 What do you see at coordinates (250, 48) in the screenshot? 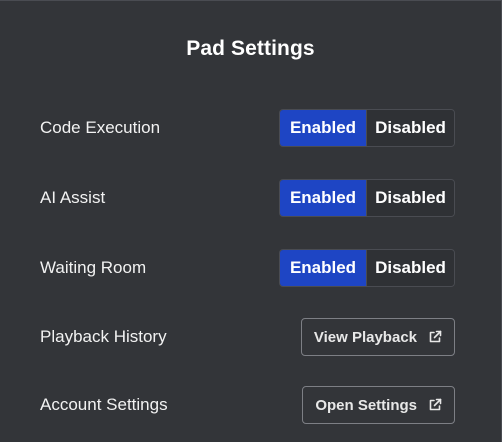
I see `panel-title: Pad Settings` at bounding box center [250, 48].